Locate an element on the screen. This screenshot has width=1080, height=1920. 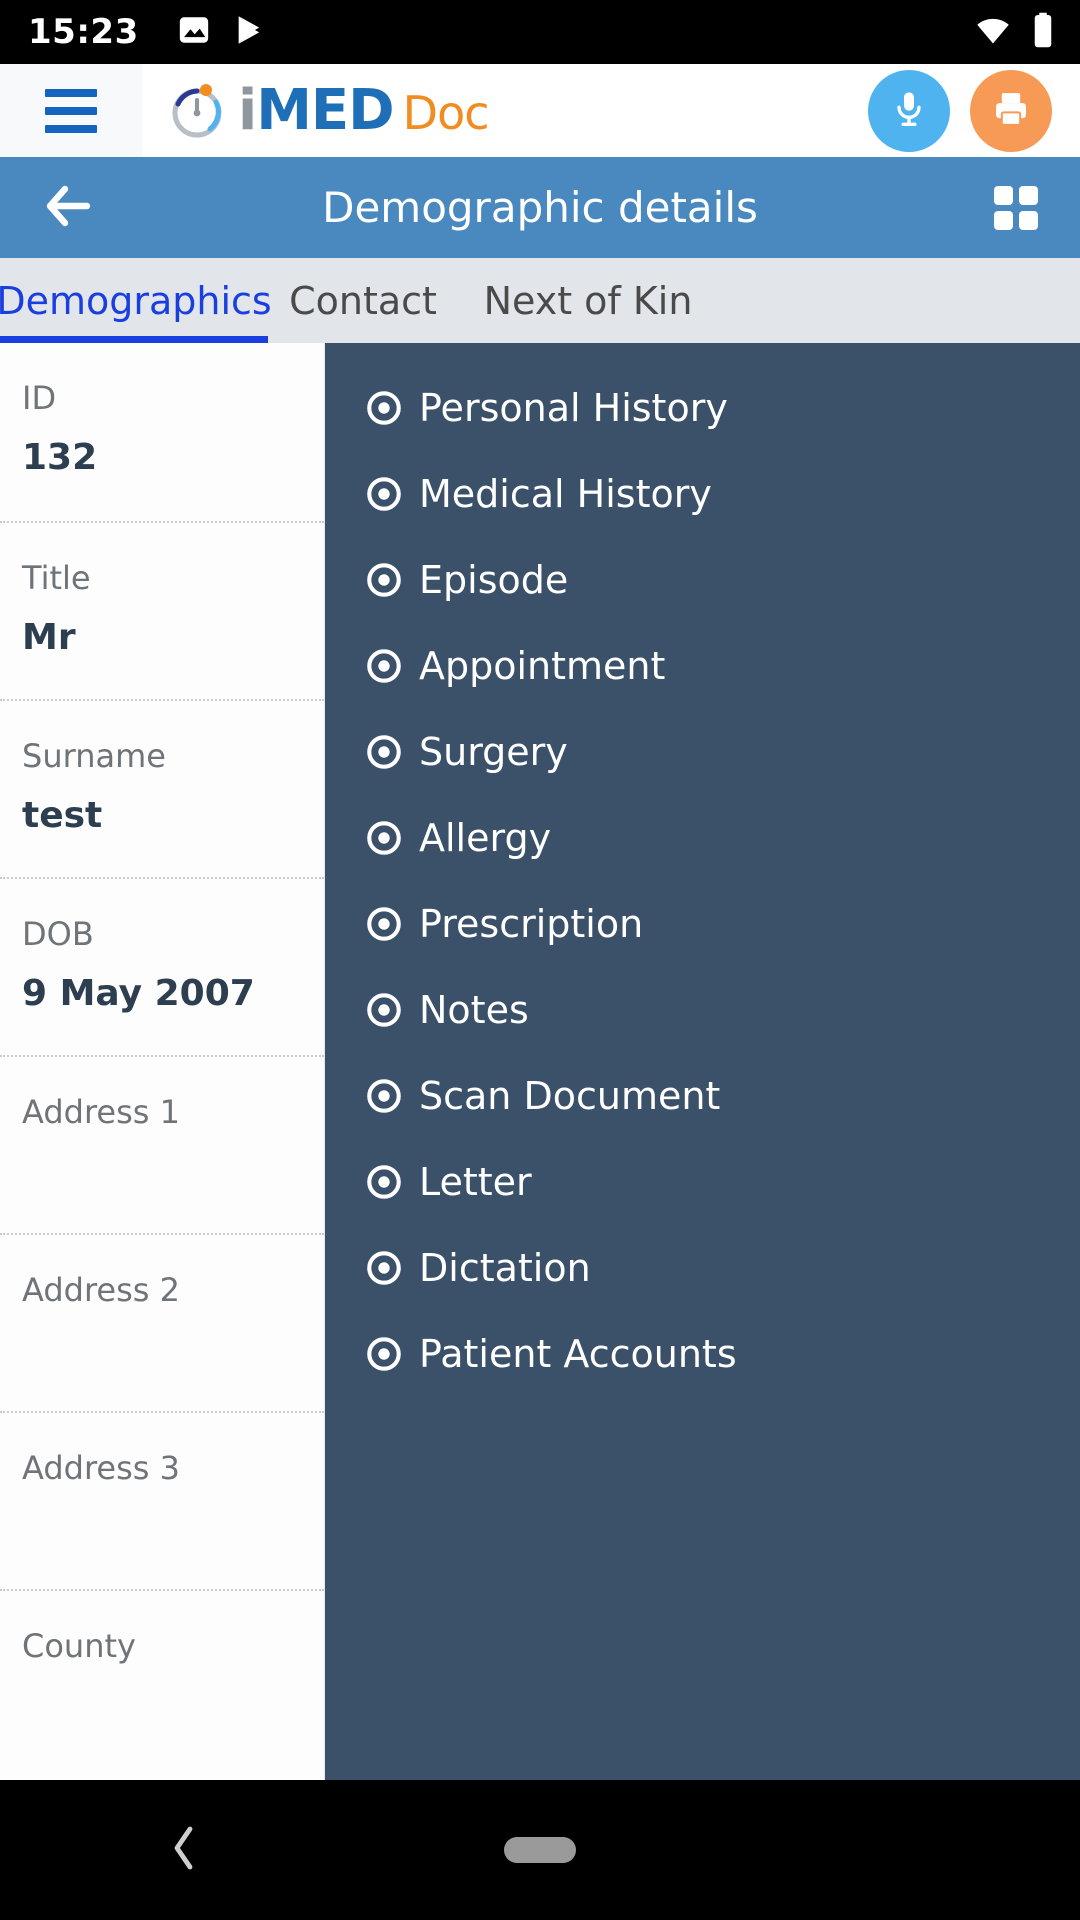
wifi-icon is located at coordinates (993, 32).